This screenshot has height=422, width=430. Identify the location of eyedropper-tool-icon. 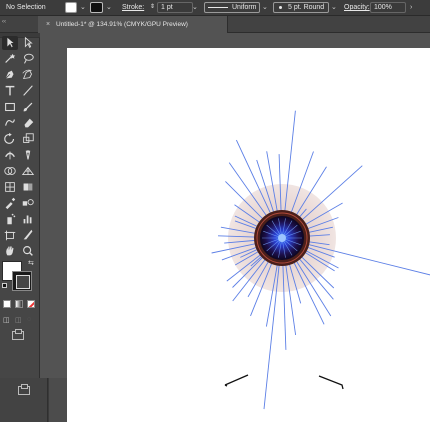
(10, 203).